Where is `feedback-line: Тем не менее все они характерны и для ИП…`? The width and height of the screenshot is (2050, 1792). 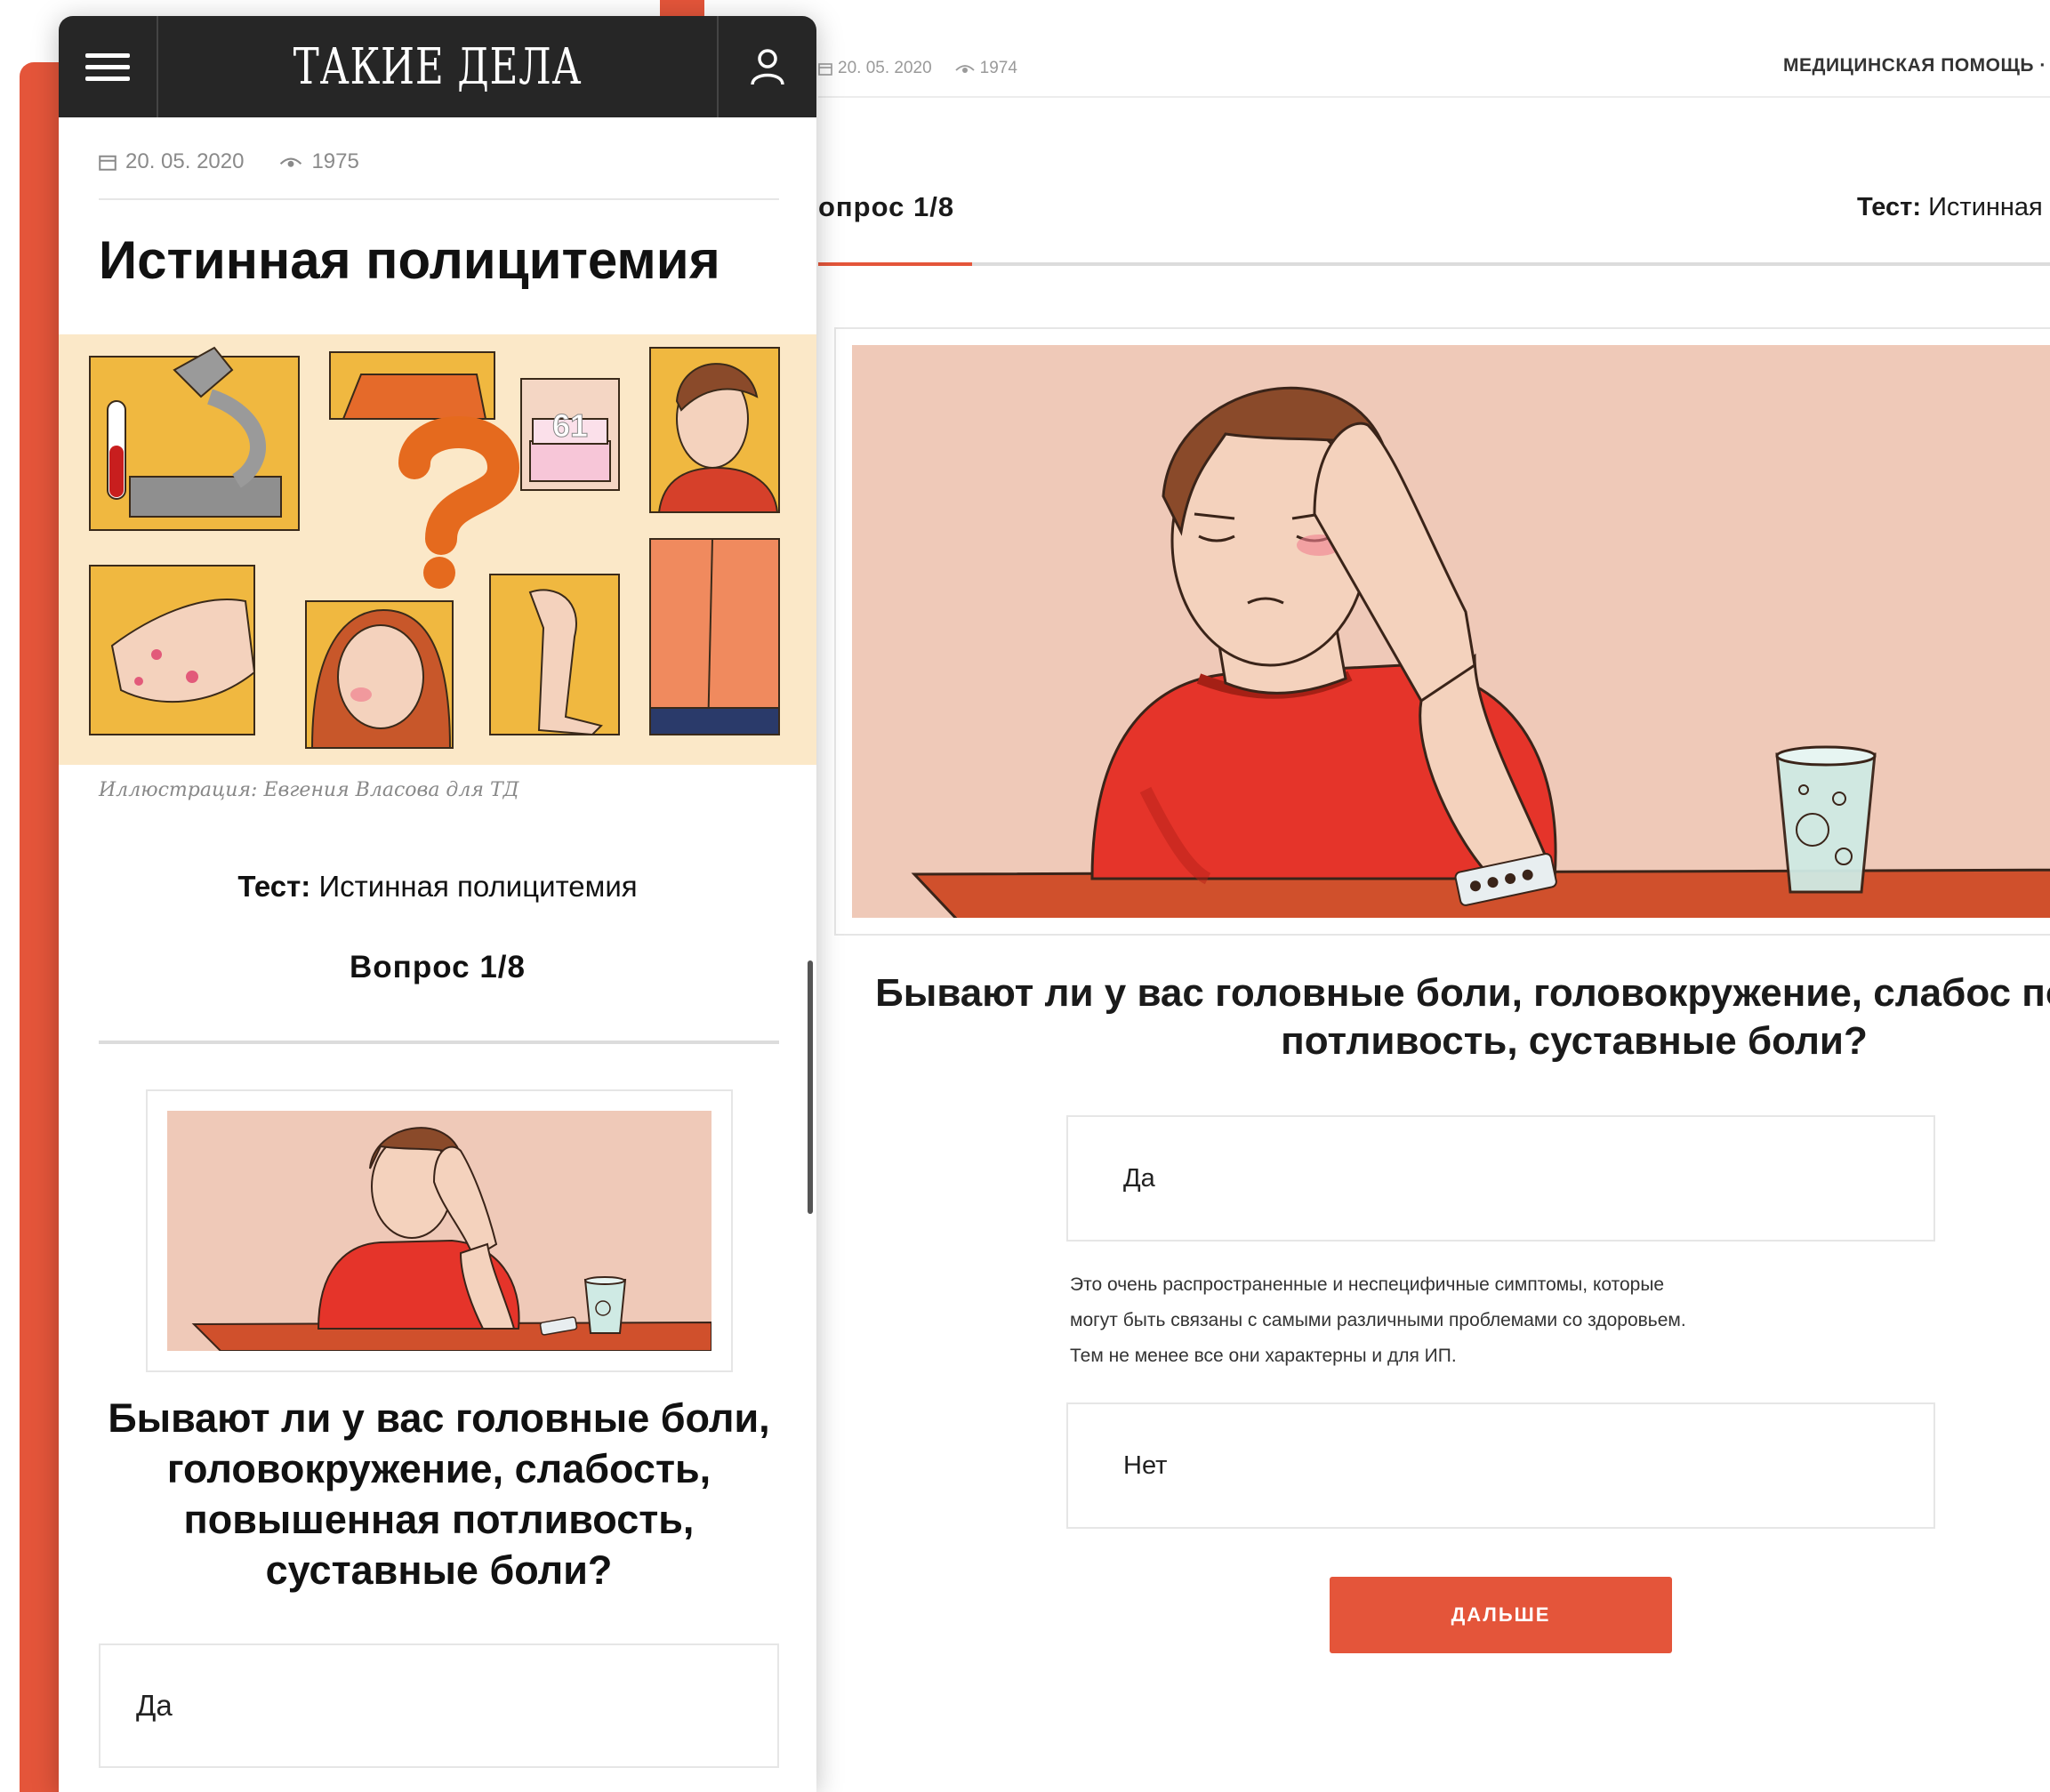 feedback-line: Тем не менее все они характерны и для ИП… is located at coordinates (1263, 1356).